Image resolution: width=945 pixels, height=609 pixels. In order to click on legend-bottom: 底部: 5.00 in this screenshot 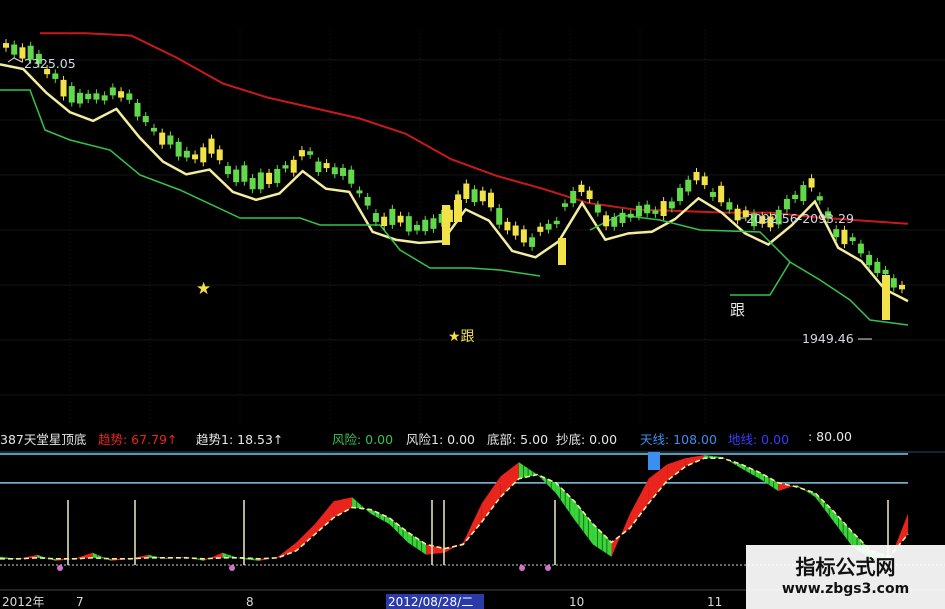, I will do `click(518, 439)`.